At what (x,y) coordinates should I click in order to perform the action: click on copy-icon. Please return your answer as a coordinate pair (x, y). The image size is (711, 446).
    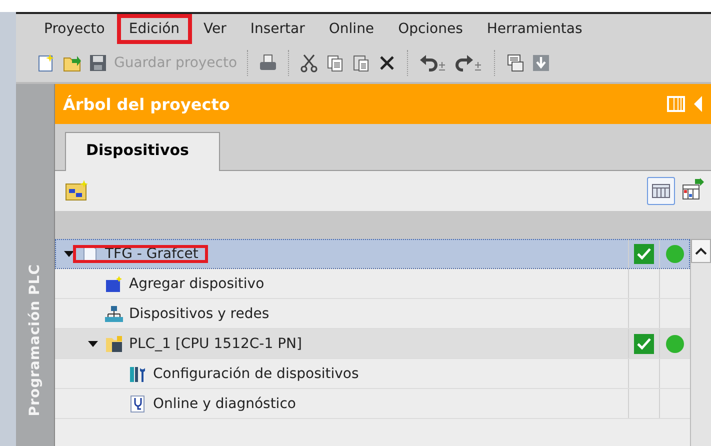
    Looking at the image, I should click on (335, 63).